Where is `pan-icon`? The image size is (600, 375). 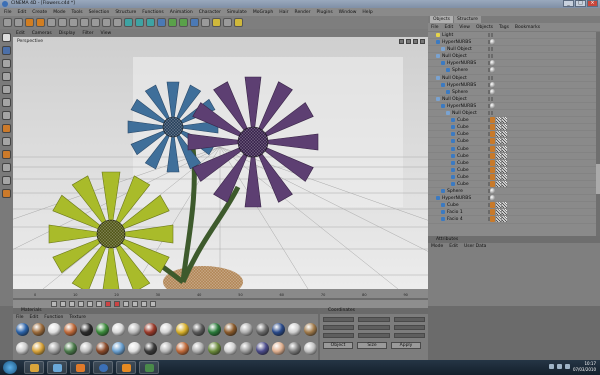 pan-icon is located at coordinates (401, 41).